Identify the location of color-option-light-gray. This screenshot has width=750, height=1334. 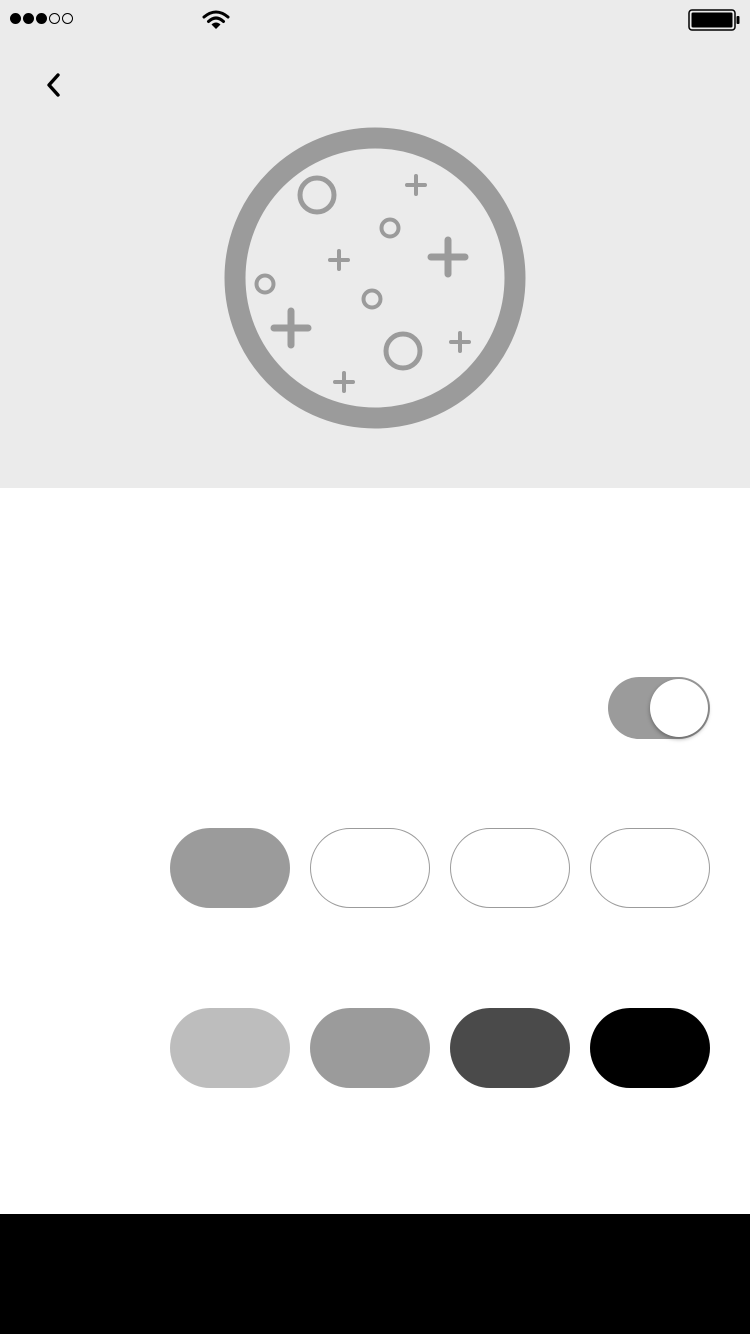
(230, 1048).